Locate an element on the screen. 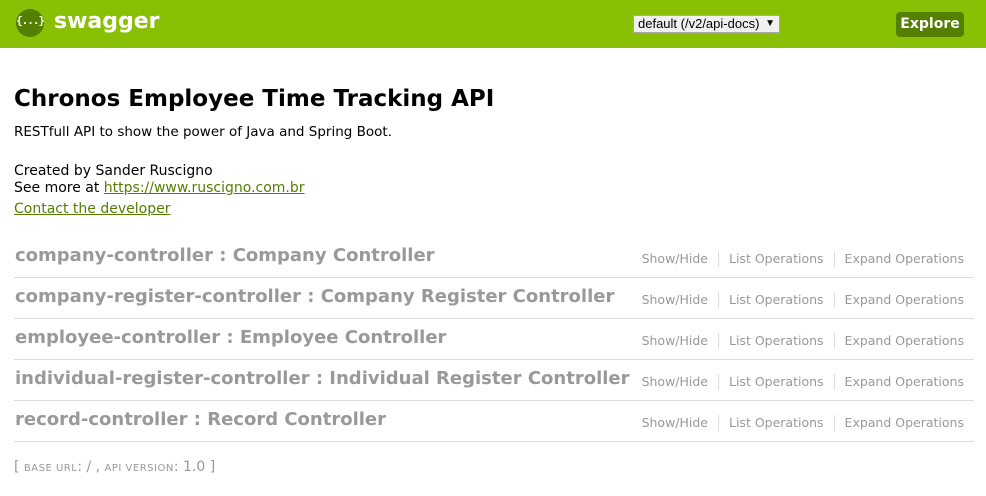  created-by: Created by Sander Ruscigno is located at coordinates (113, 171).